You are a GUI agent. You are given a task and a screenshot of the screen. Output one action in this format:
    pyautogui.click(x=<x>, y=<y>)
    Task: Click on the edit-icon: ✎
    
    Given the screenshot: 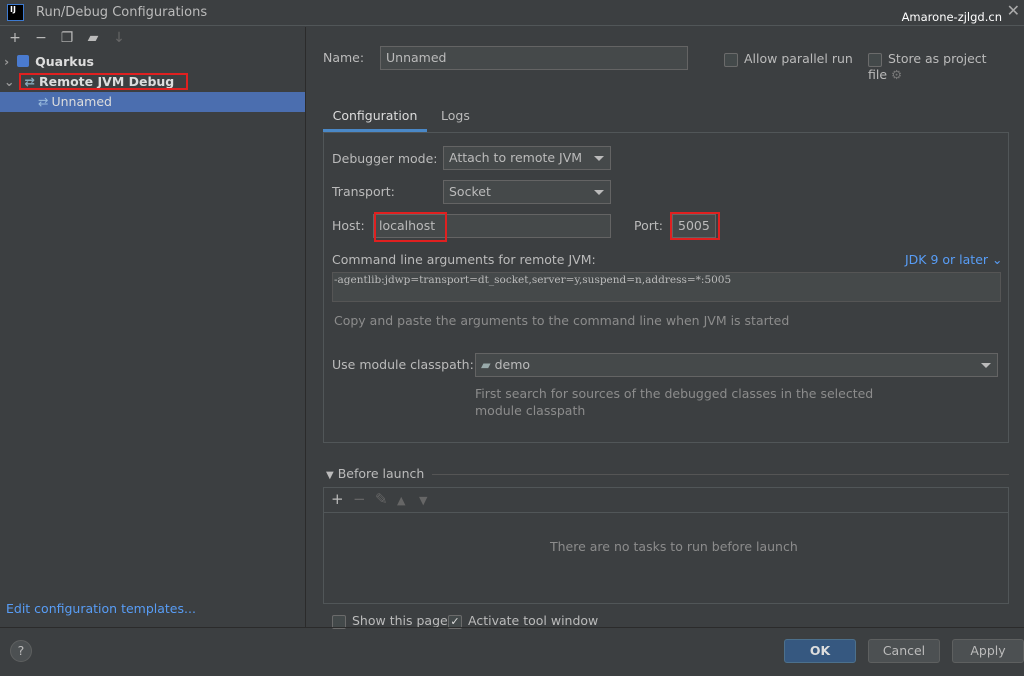 What is the action you would take?
    pyautogui.click(x=386, y=499)
    